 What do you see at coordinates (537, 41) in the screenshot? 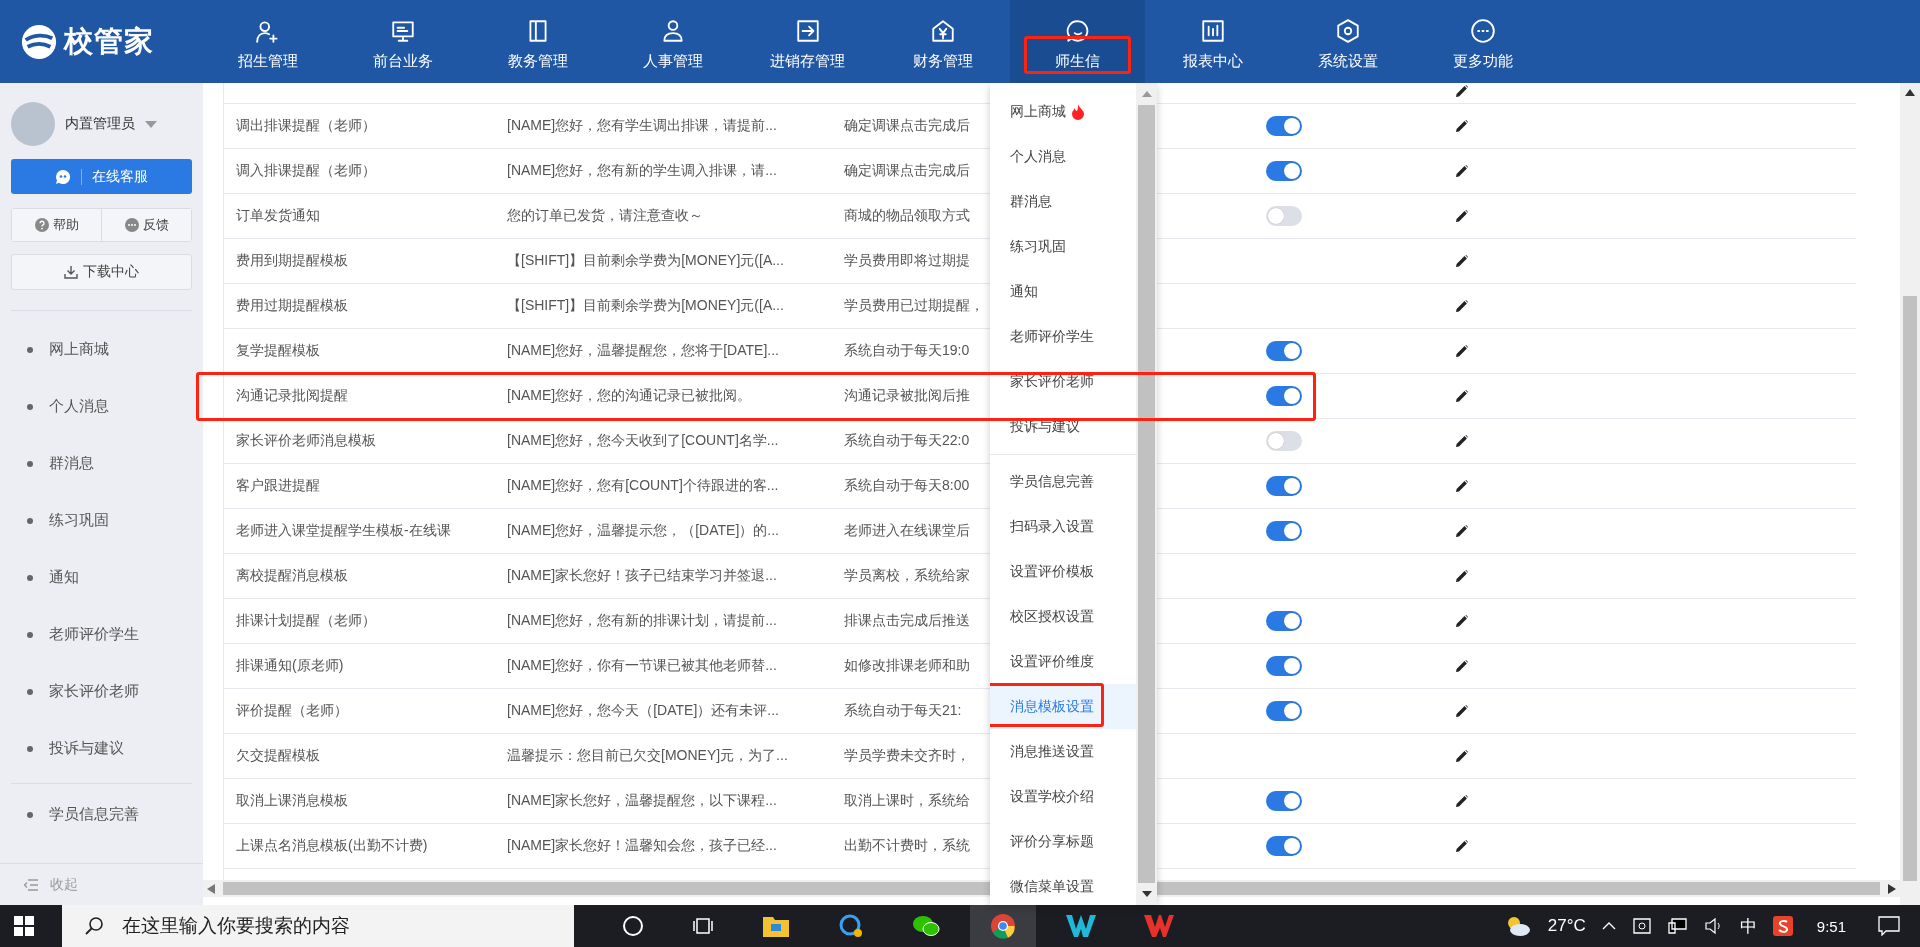
I see `nav-tab: 教务管理` at bounding box center [537, 41].